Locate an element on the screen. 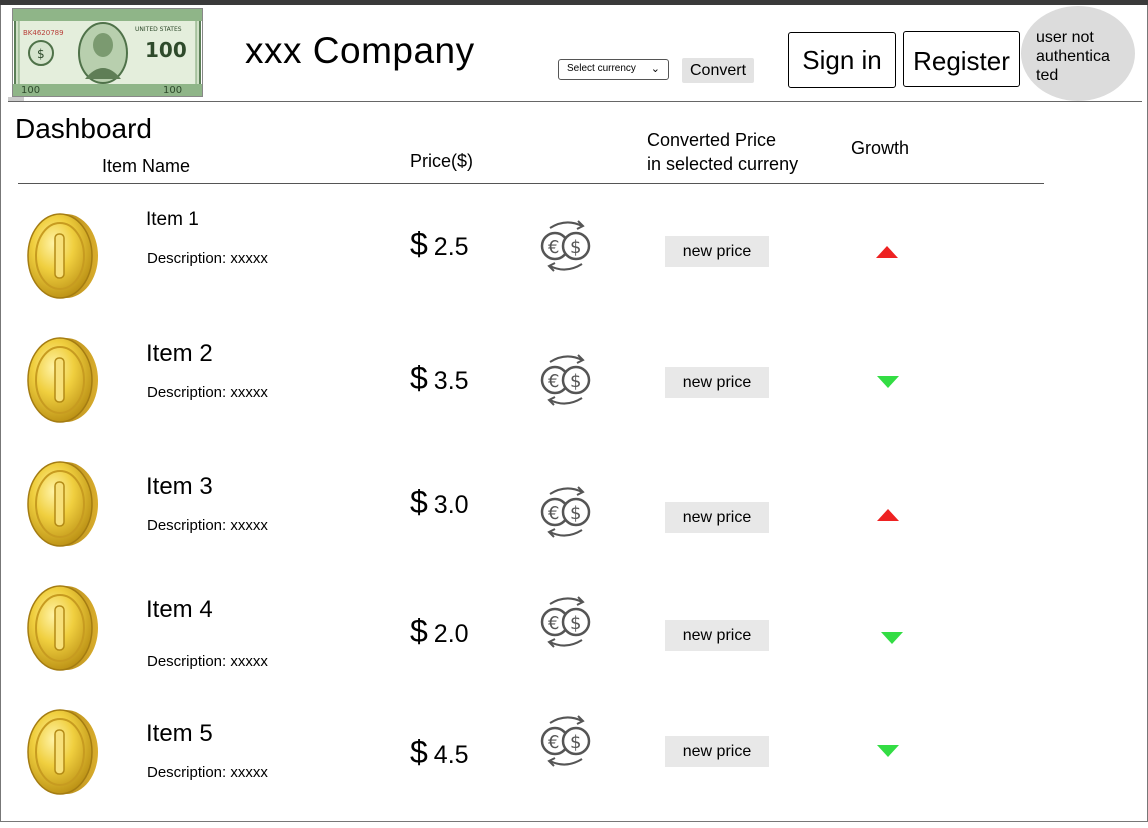 This screenshot has height=828, width=1148. user-avatar: user not authentica ted is located at coordinates (1078, 53).